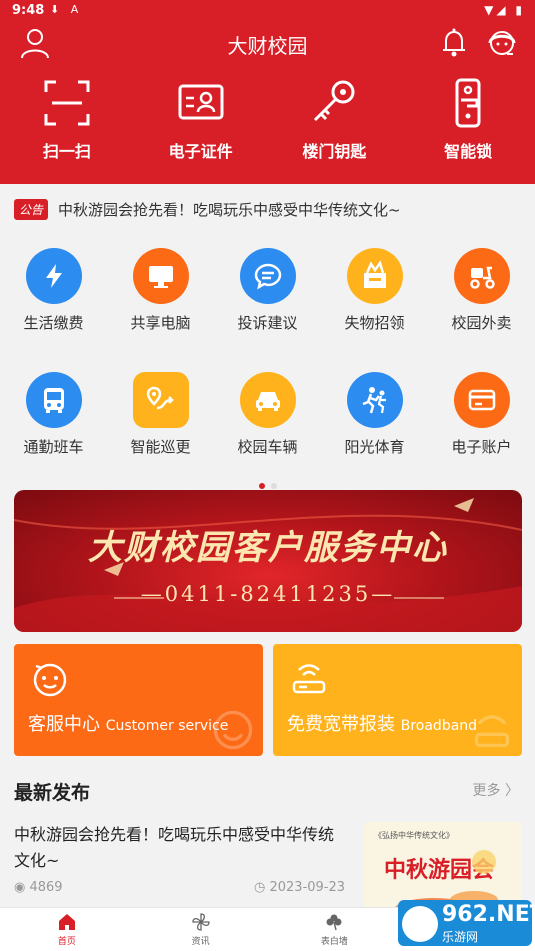  What do you see at coordinates (66, 151) in the screenshot?
I see `quick-action-label: 扫一扫` at bounding box center [66, 151].